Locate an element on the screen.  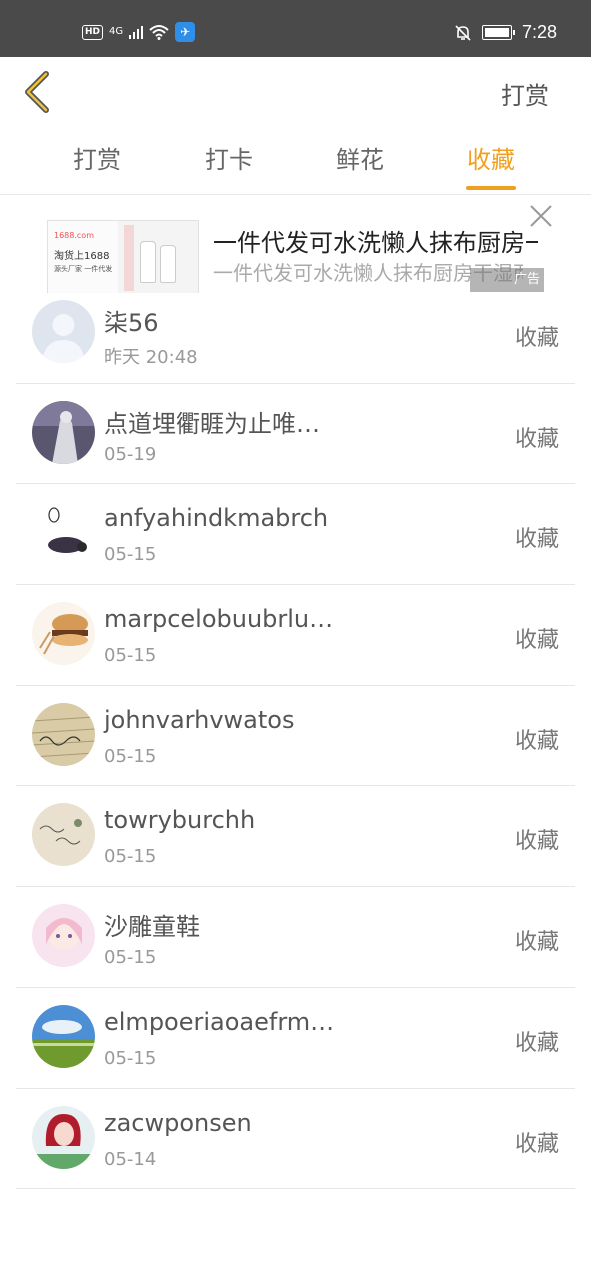
list-item: 柒56 昨天 20:48 收藏 is located at coordinates (295, 333).